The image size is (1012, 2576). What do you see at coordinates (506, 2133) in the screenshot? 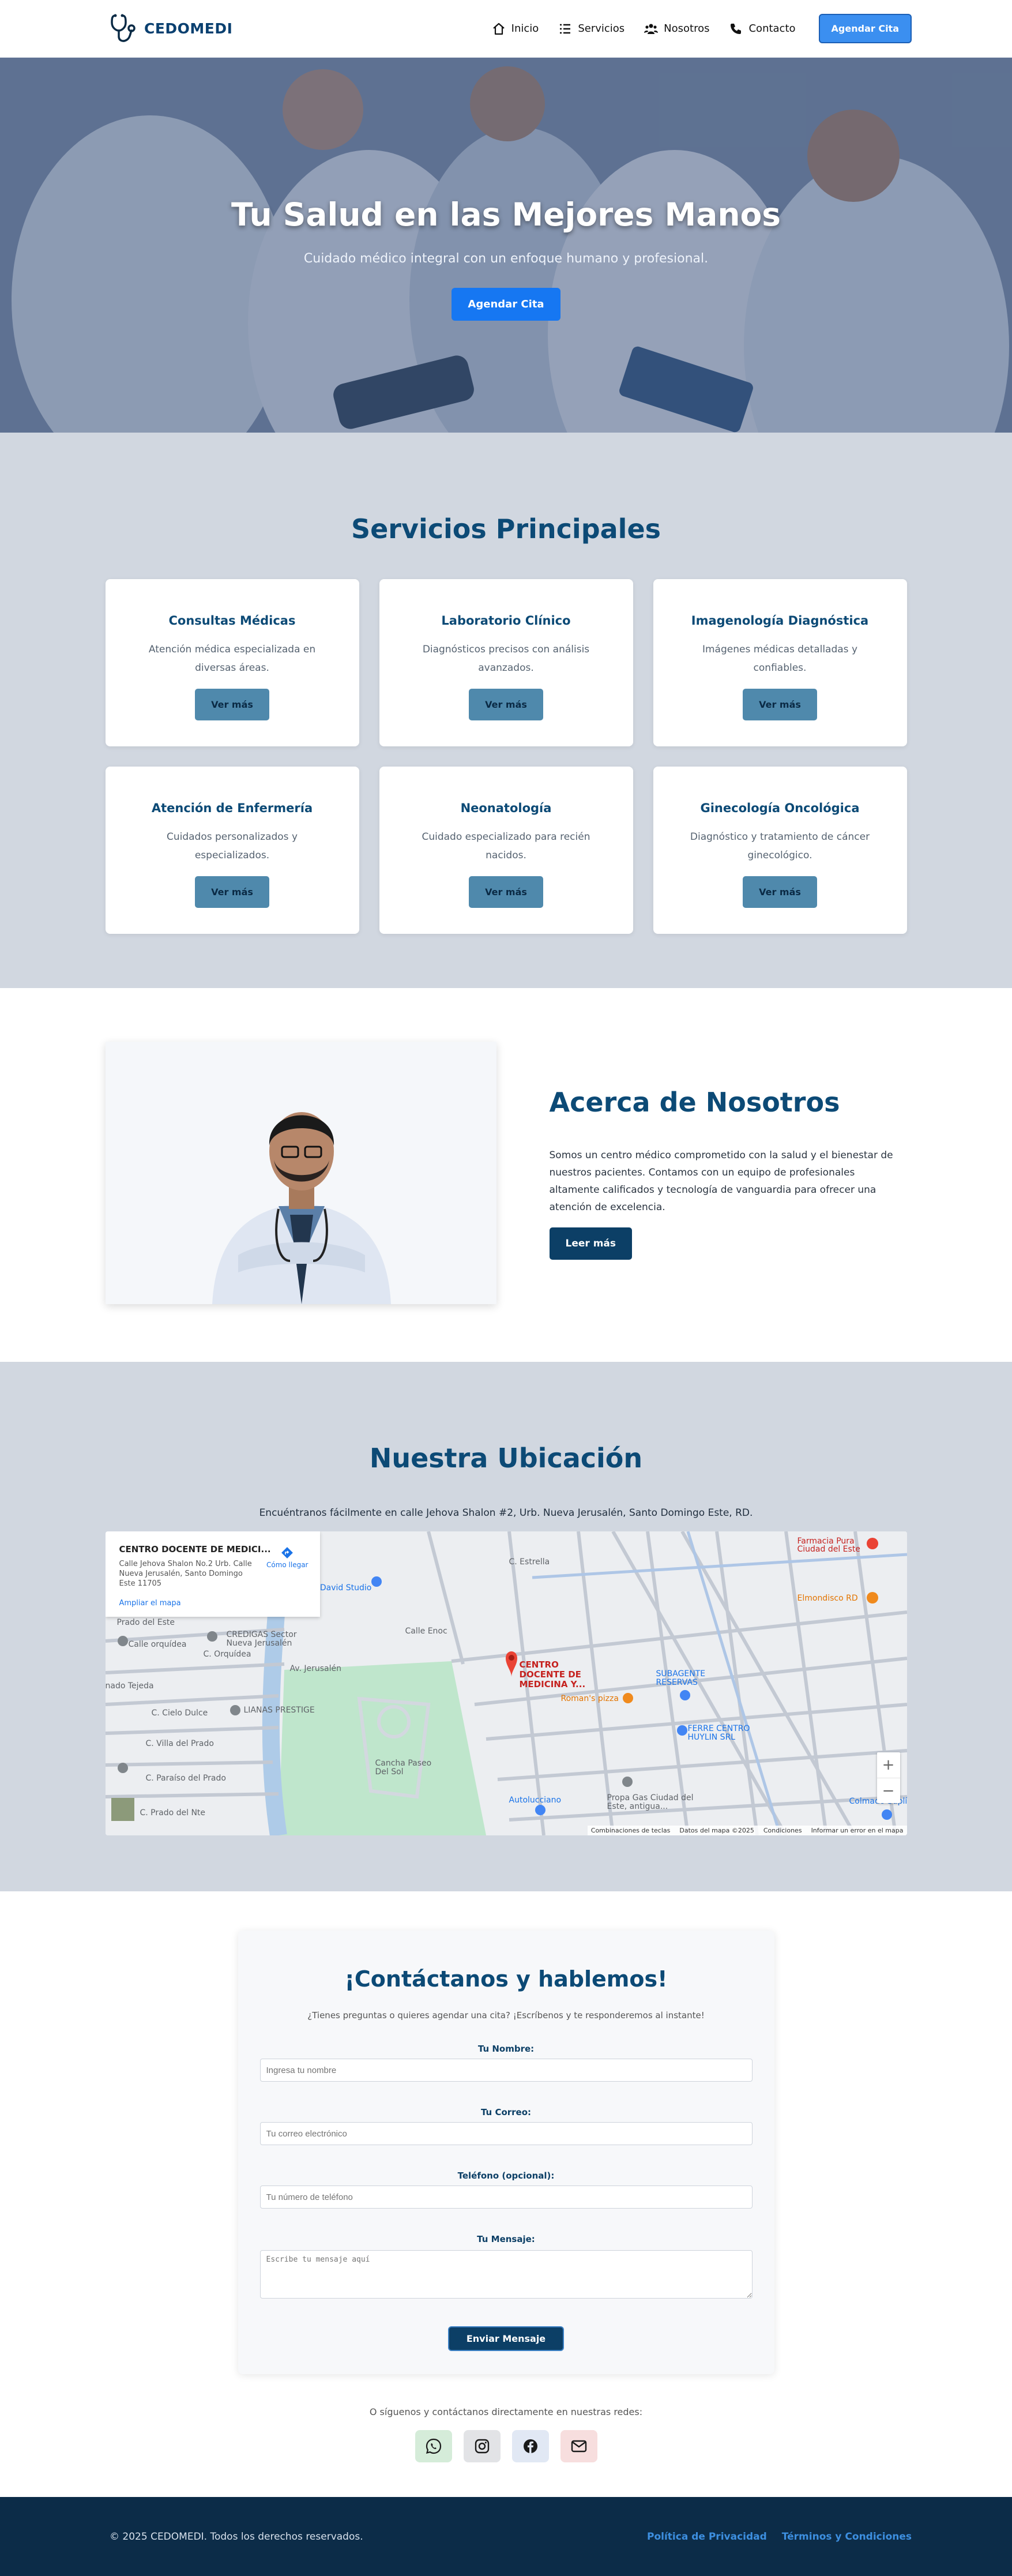
I see `email-input` at bounding box center [506, 2133].